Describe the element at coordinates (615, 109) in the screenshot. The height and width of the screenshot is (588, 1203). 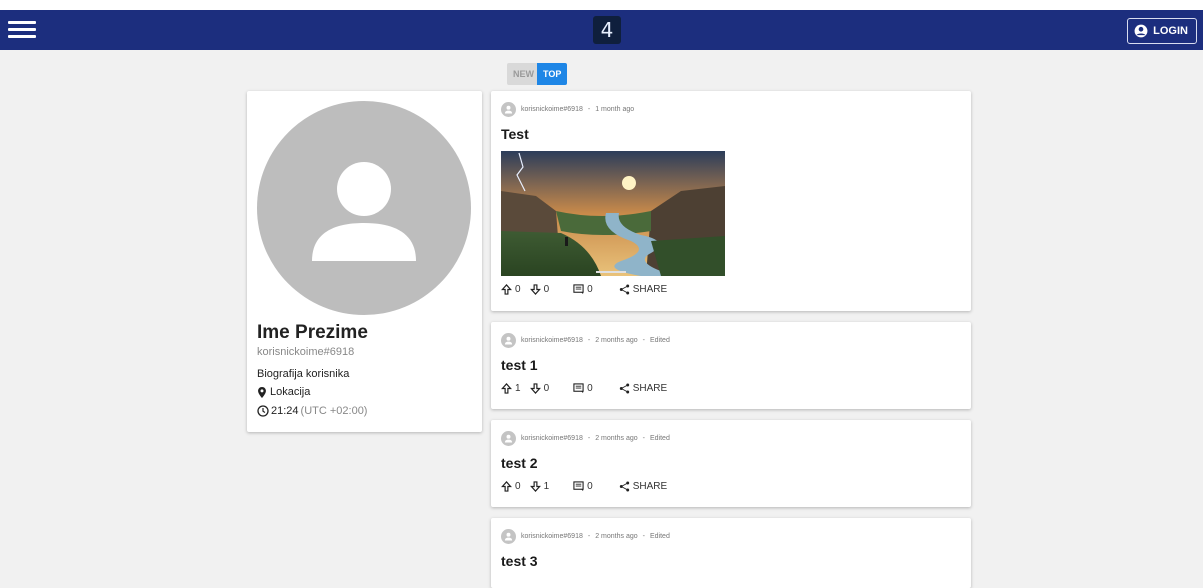
I see `post-age: 1 month ago` at that location.